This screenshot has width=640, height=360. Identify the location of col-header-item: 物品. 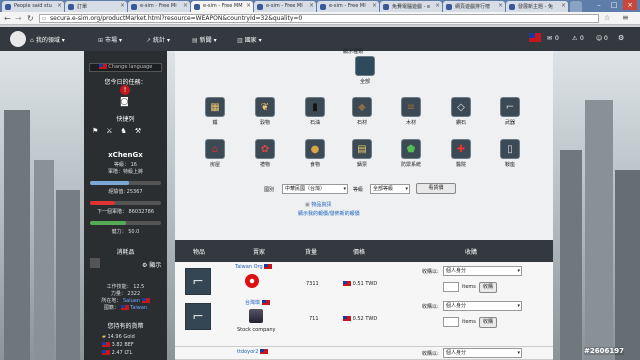
(199, 252).